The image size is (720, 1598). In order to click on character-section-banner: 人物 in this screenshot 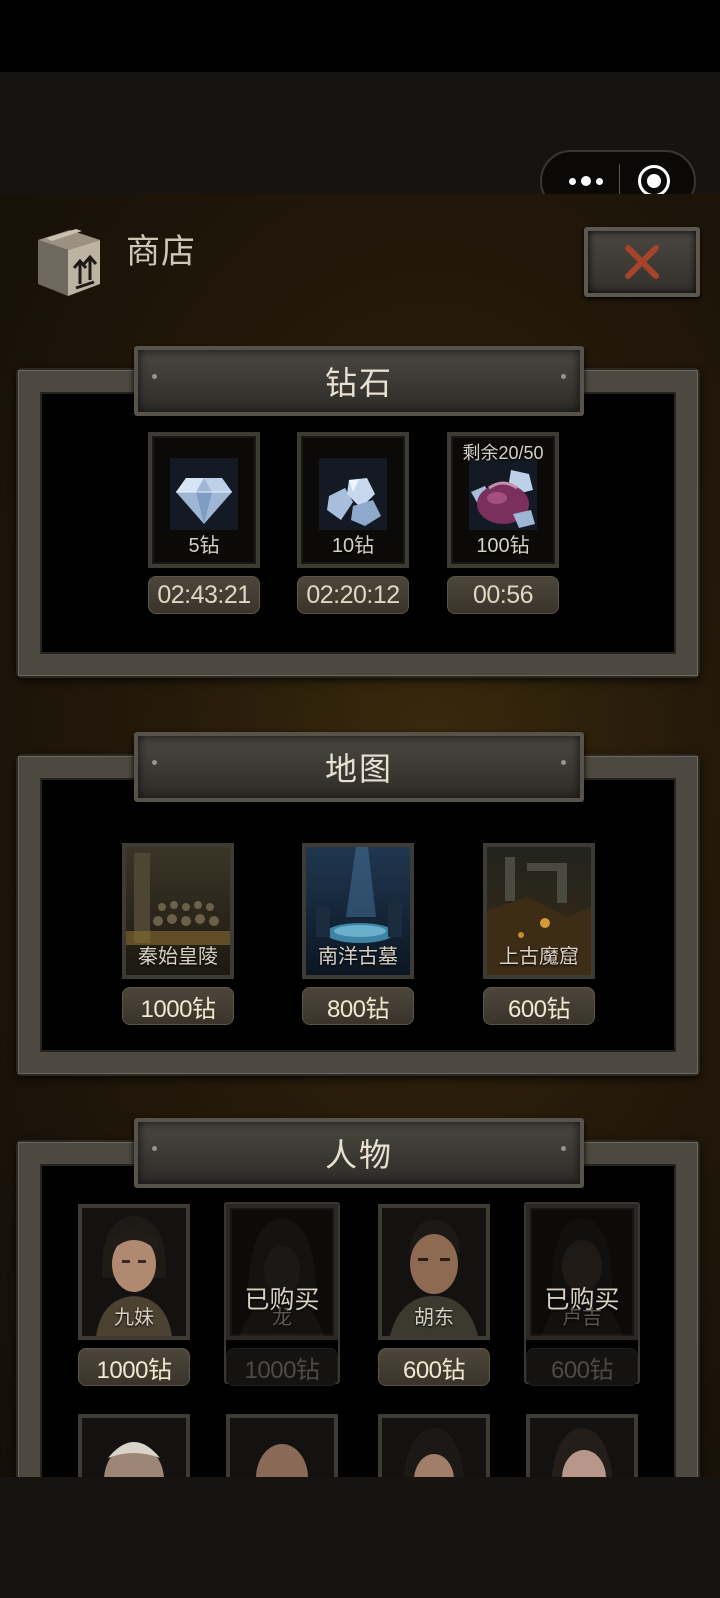, I will do `click(359, 1153)`.